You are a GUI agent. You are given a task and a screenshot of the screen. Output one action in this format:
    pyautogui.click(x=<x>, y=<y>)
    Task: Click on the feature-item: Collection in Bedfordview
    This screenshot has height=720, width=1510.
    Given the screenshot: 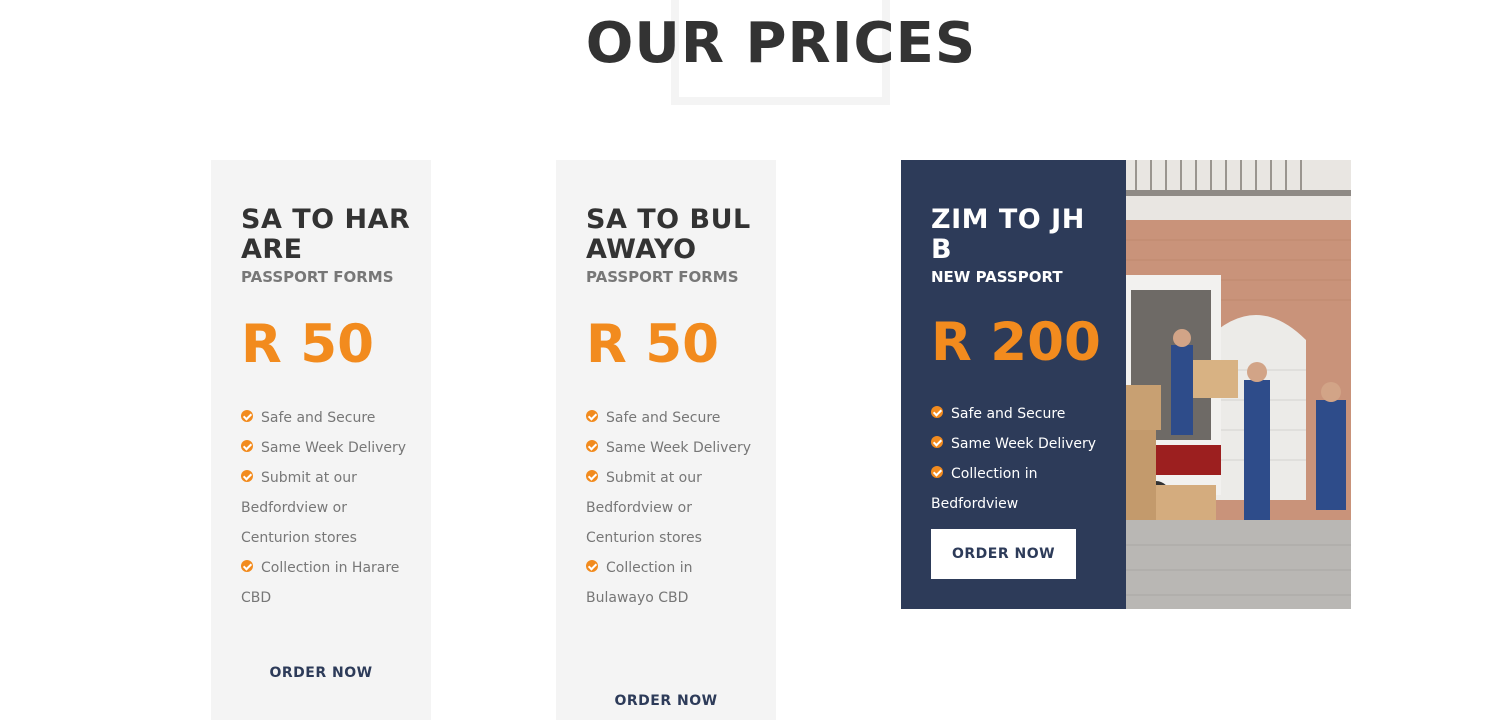 What is the action you would take?
    pyautogui.click(x=984, y=489)
    